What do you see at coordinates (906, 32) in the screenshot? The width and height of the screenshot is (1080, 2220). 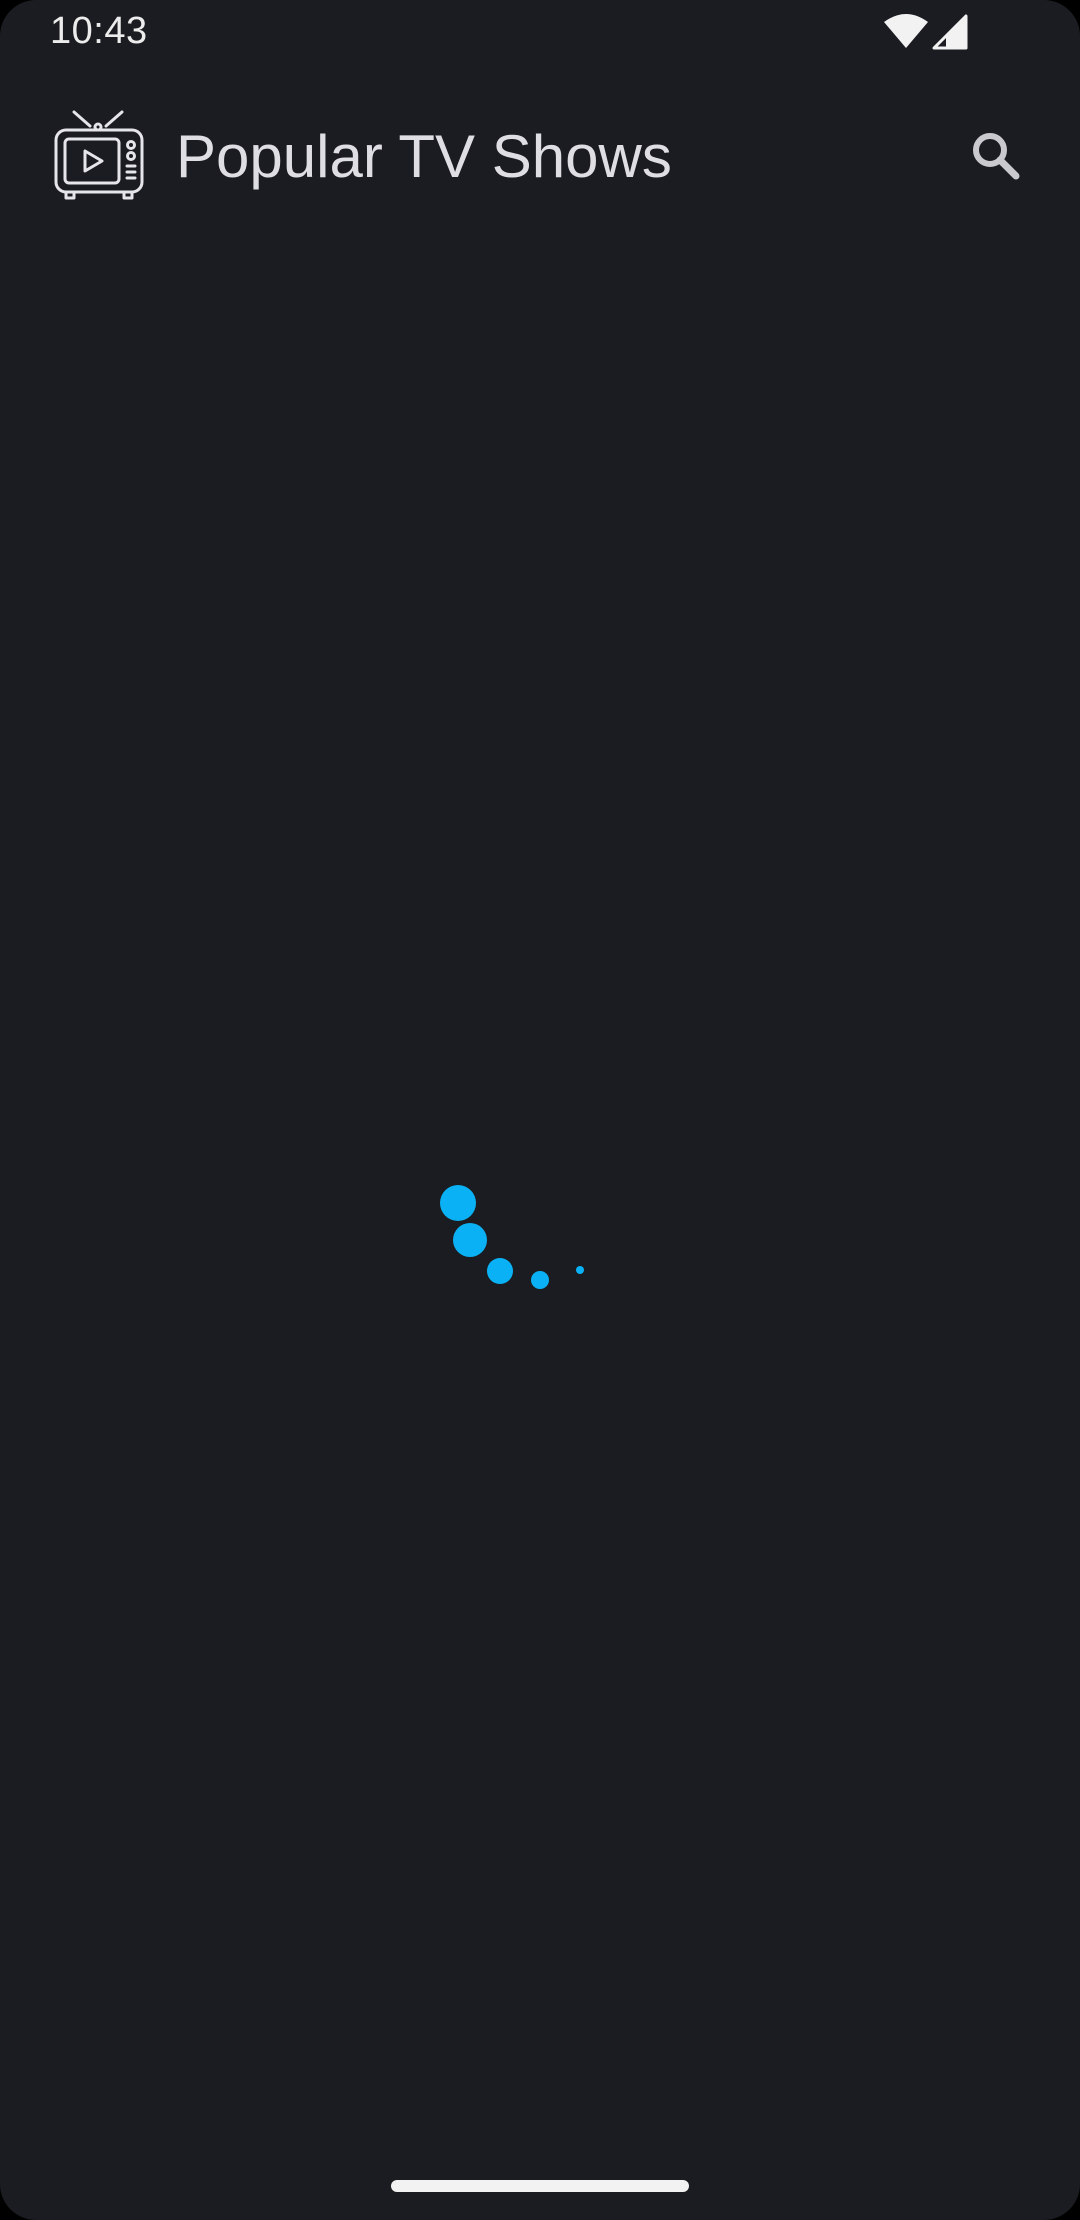 I see `wifi-icon` at bounding box center [906, 32].